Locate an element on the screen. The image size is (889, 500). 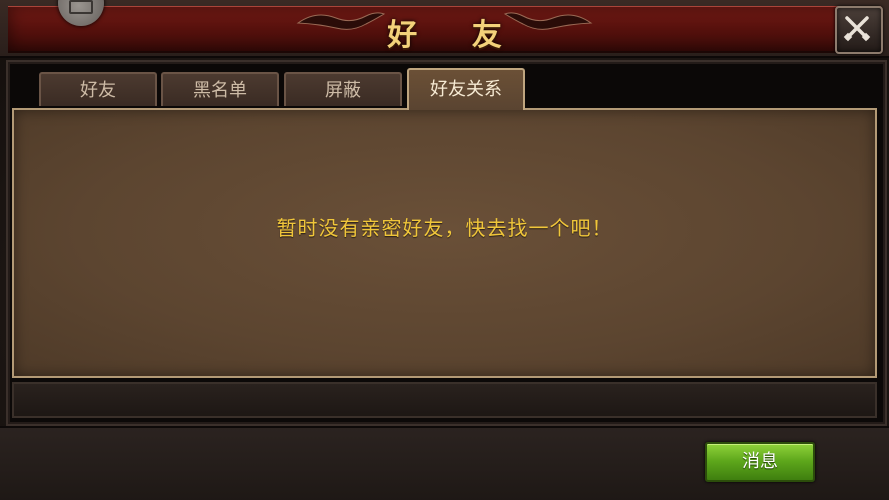
panel-footer-bar is located at coordinates (444, 400).